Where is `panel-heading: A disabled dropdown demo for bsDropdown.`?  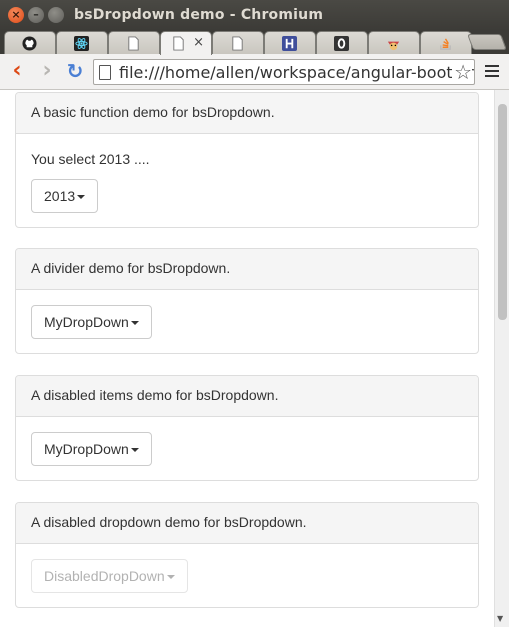 panel-heading: A disabled dropdown demo for bsDropdown. is located at coordinates (247, 523).